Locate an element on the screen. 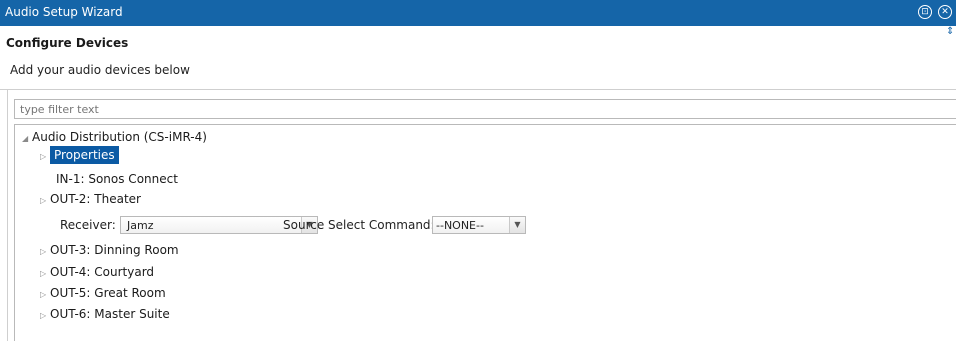  source-select-command-select: --NONE-- ▼ is located at coordinates (479, 225).